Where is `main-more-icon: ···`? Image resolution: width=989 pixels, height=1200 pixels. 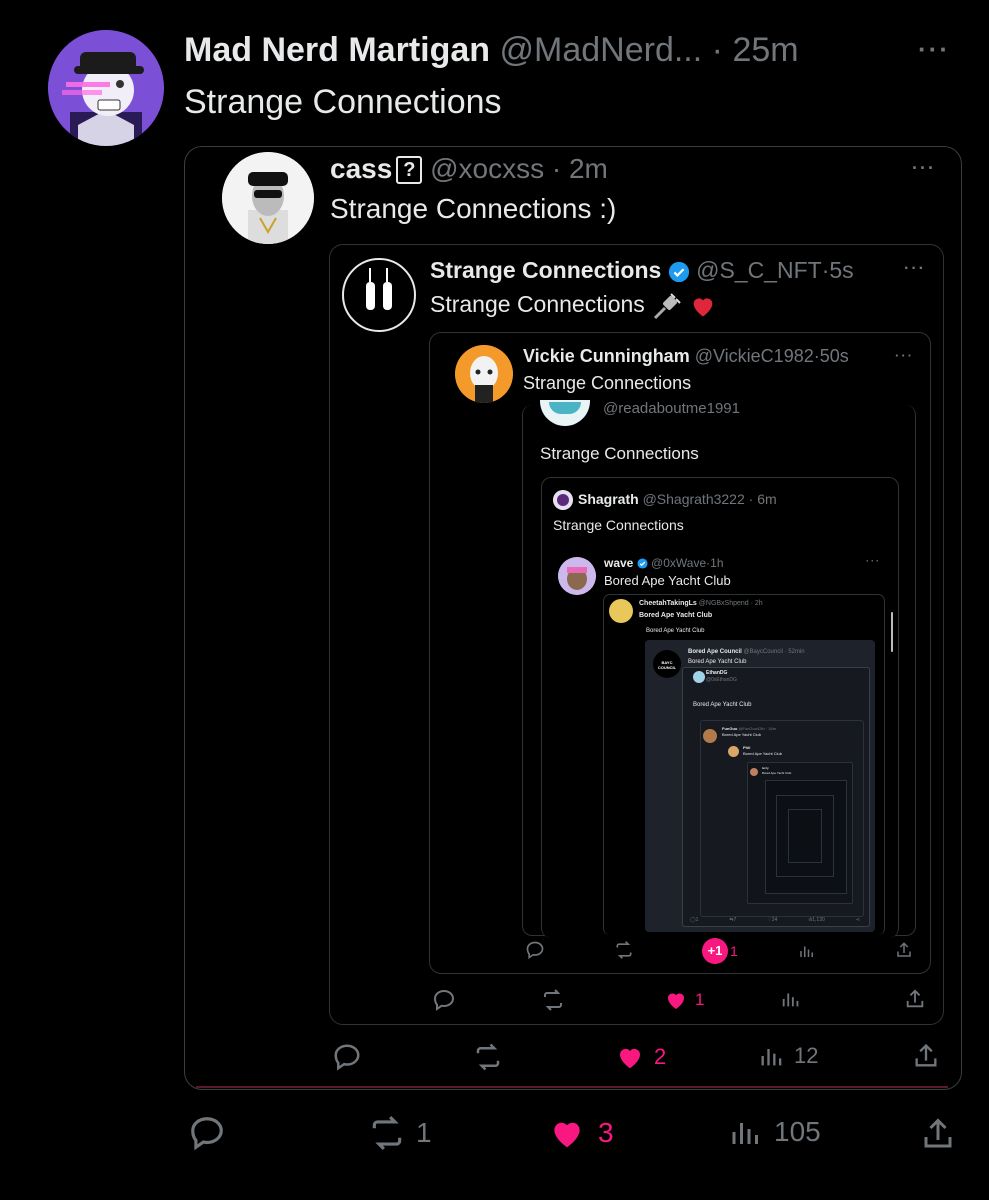 main-more-icon: ··· is located at coordinates (934, 49).